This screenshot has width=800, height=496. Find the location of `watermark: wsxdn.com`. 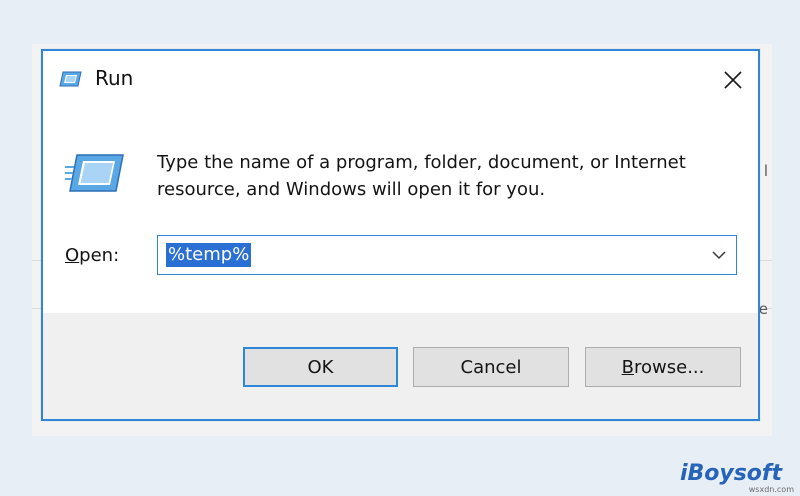

watermark: wsxdn.com is located at coordinates (771, 489).